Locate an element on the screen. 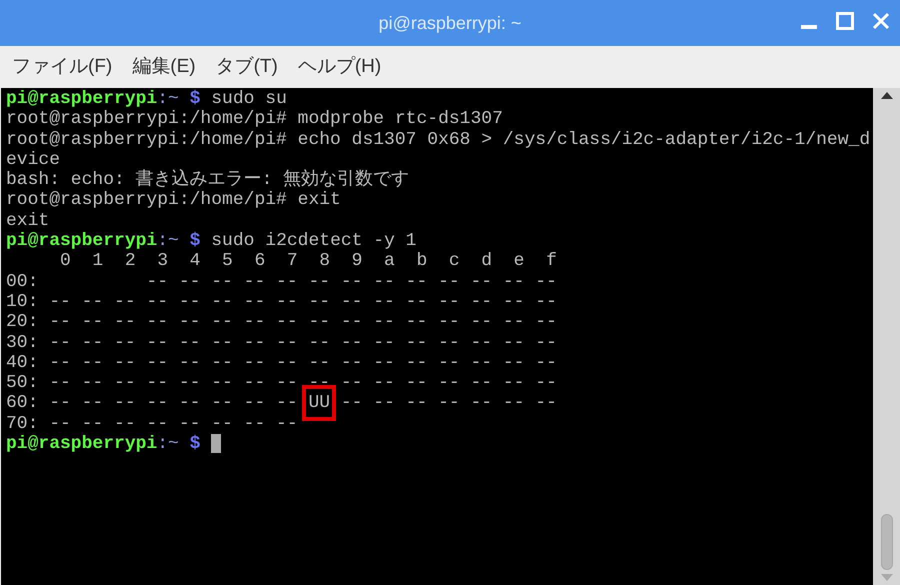 The height and width of the screenshot is (585, 900). terminal-text: 00: -- -- -- -- -- -- -- -- -- -- -- -- -- is located at coordinates (281, 282).